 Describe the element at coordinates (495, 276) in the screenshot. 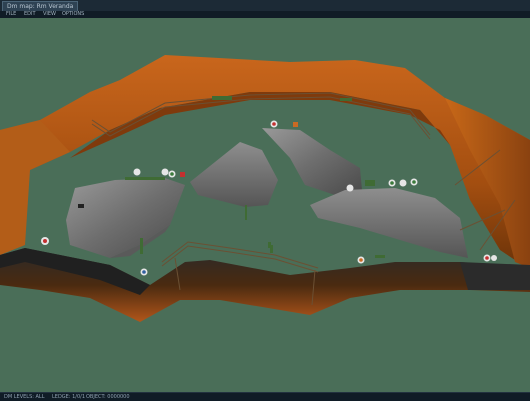

I see `lower-right-ledge` at that location.